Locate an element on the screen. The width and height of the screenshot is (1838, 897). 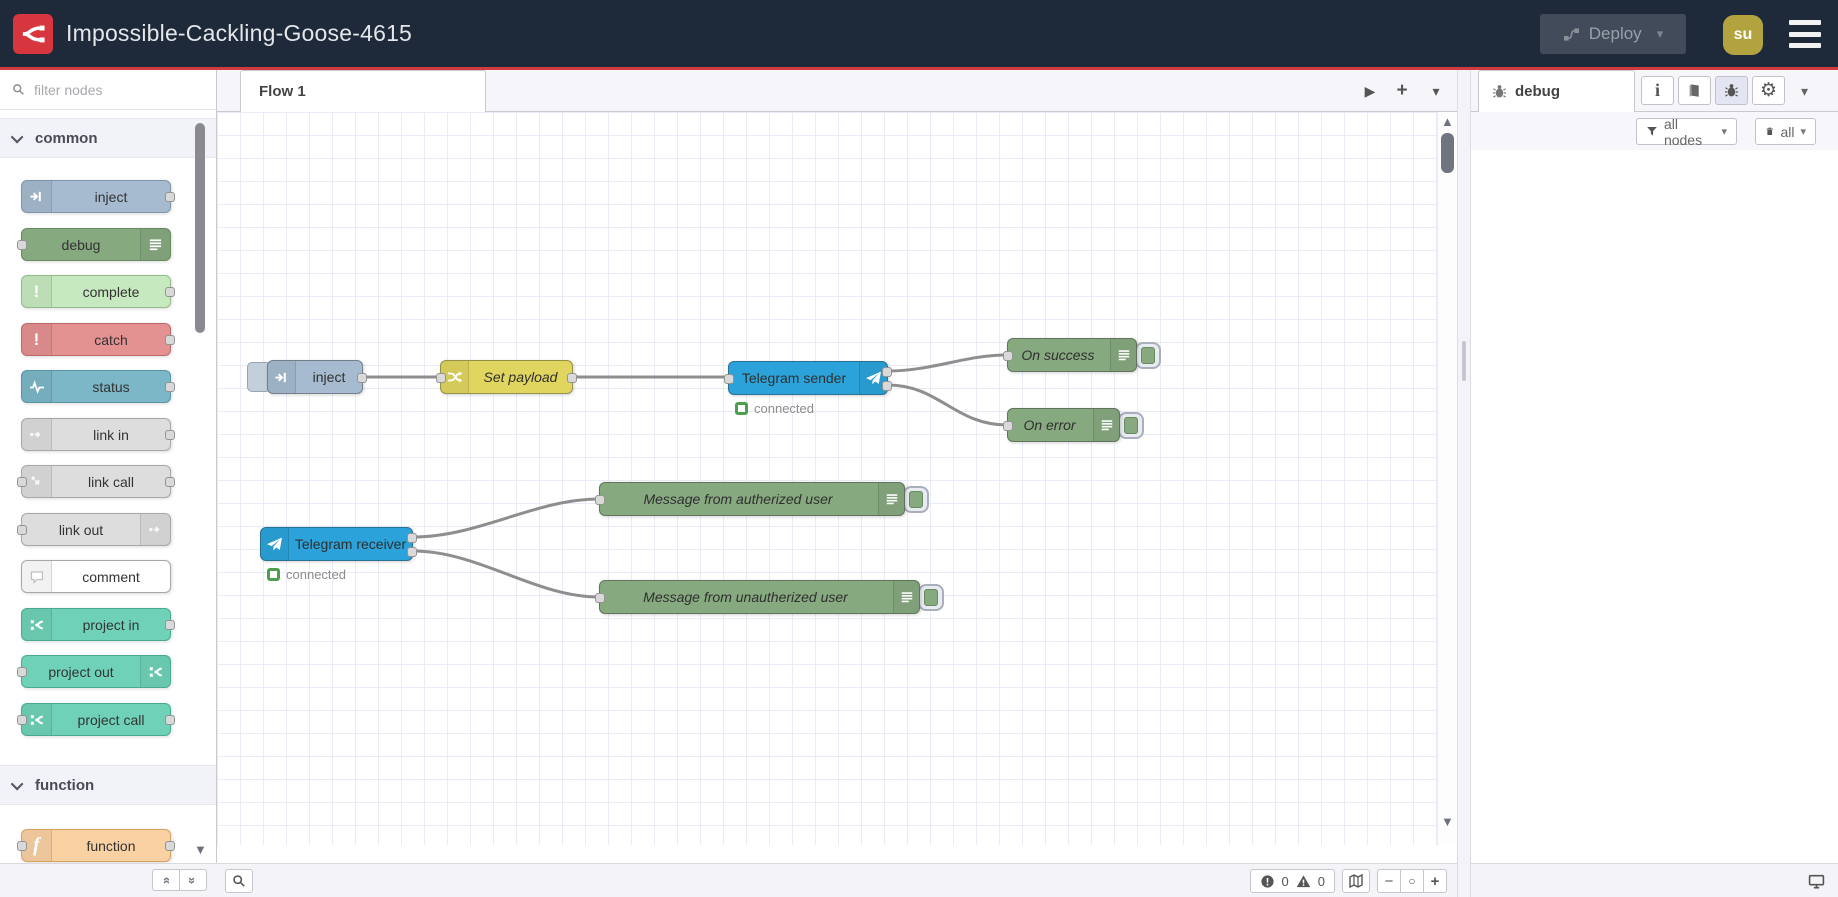
palette-node-complete: ! complete is located at coordinates (98, 291).